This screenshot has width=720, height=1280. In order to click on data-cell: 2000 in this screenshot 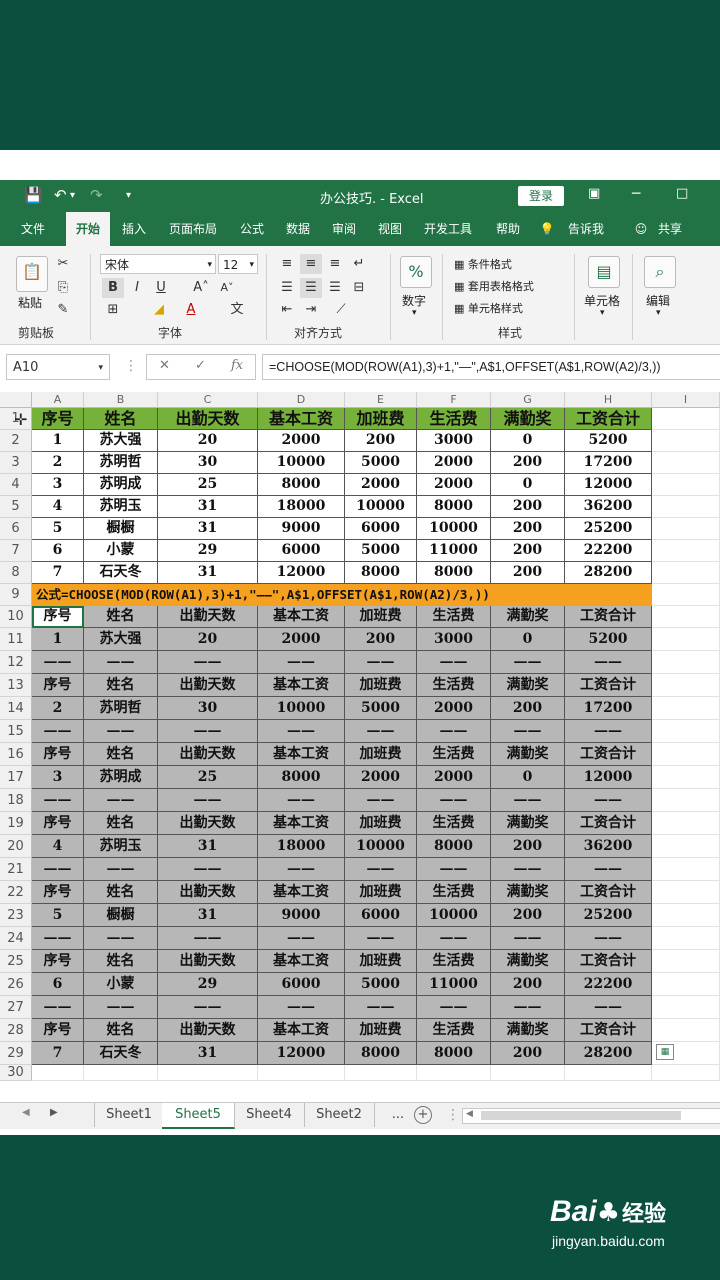, I will do `click(454, 485)`.